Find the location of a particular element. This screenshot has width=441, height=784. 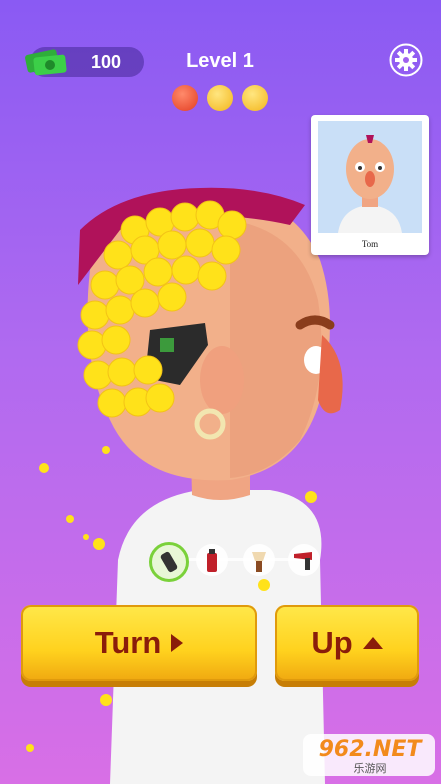

up-button-label: Up is located at coordinates (332, 642).